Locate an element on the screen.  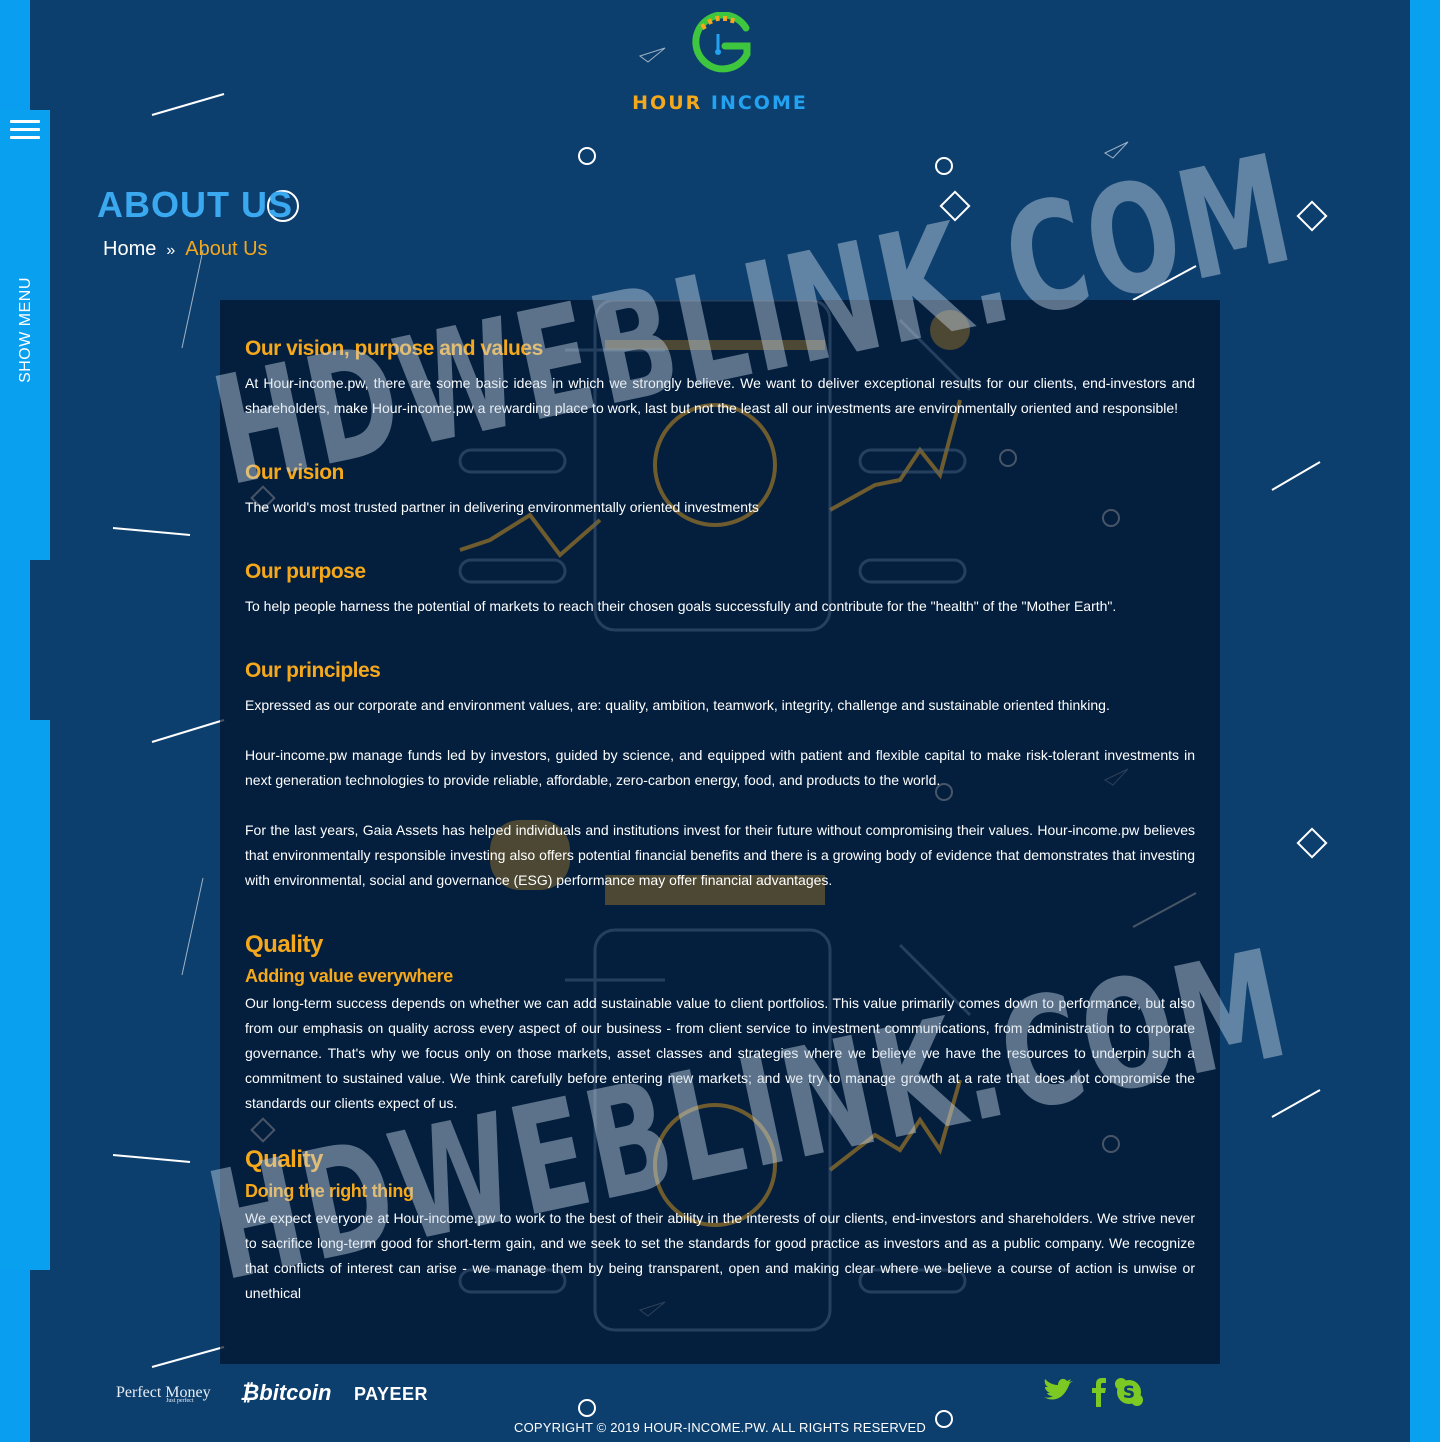
breadcrumb-home-link: Home is located at coordinates (129, 249).